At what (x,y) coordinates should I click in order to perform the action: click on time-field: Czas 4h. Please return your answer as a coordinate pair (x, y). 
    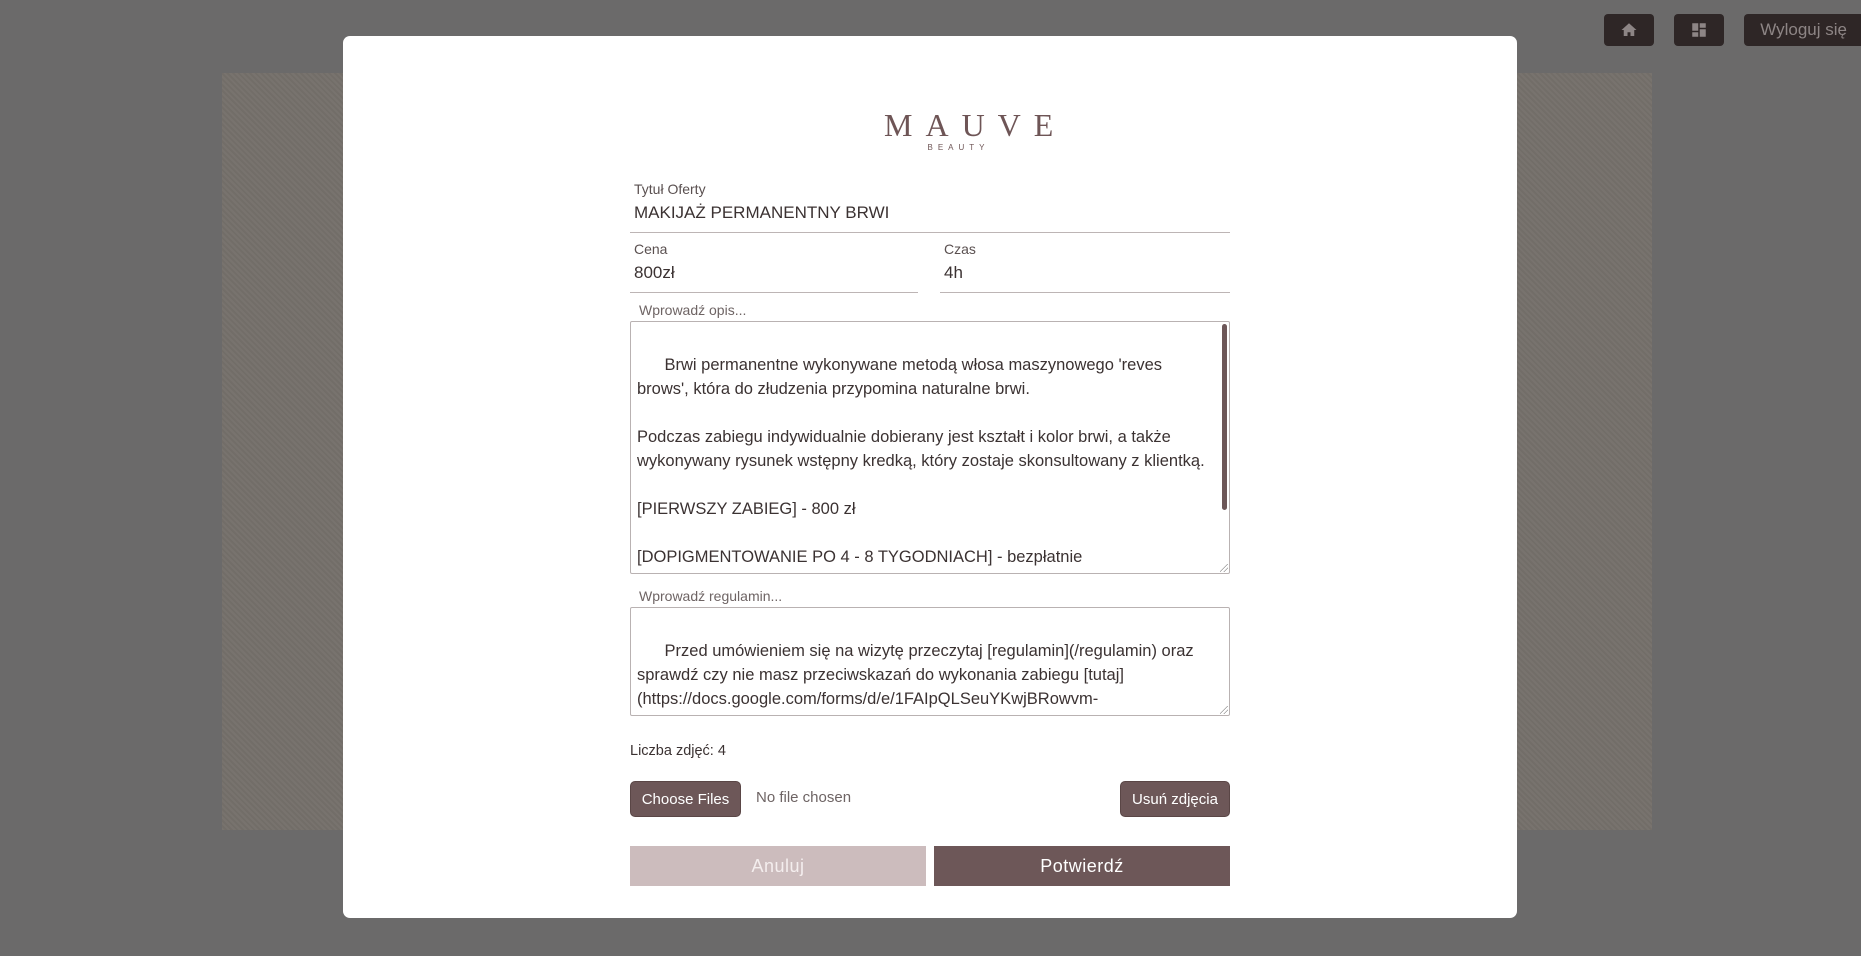
    Looking at the image, I should click on (1085, 267).